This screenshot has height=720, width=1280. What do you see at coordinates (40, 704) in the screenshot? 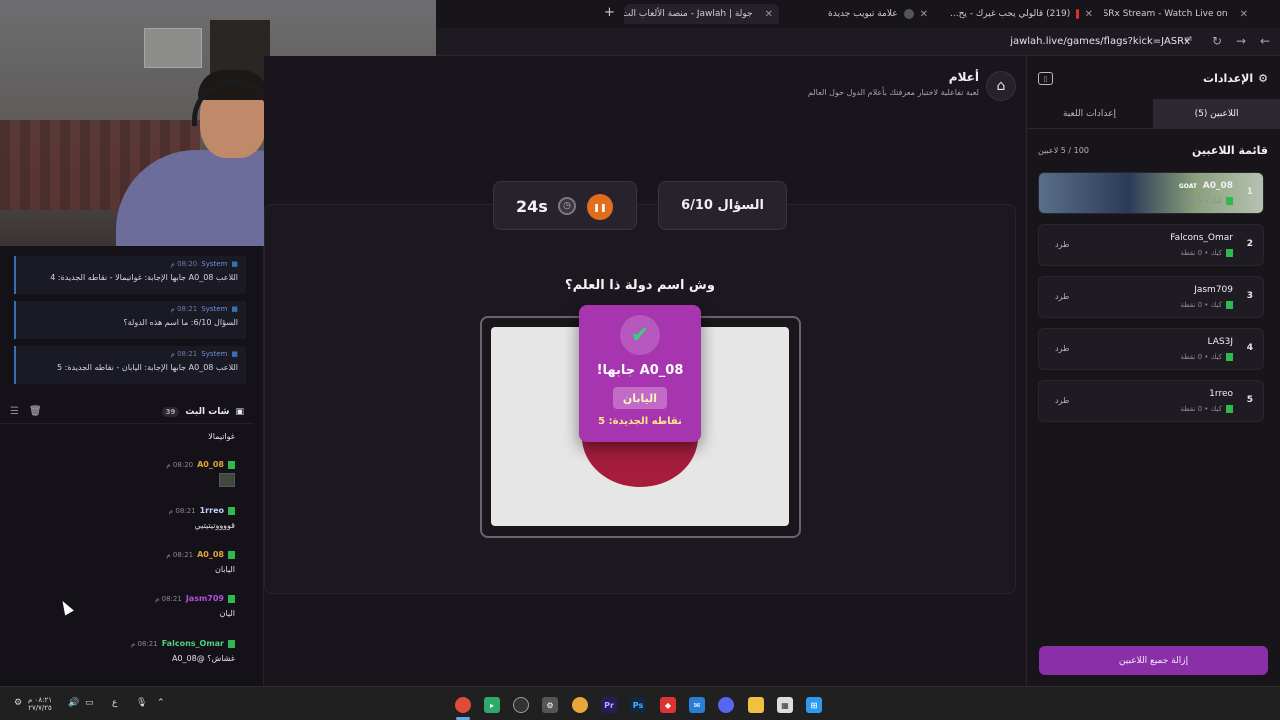
I see `clock: ٠٨:٢١ م ٢٧/٧/٢٥` at bounding box center [40, 704].